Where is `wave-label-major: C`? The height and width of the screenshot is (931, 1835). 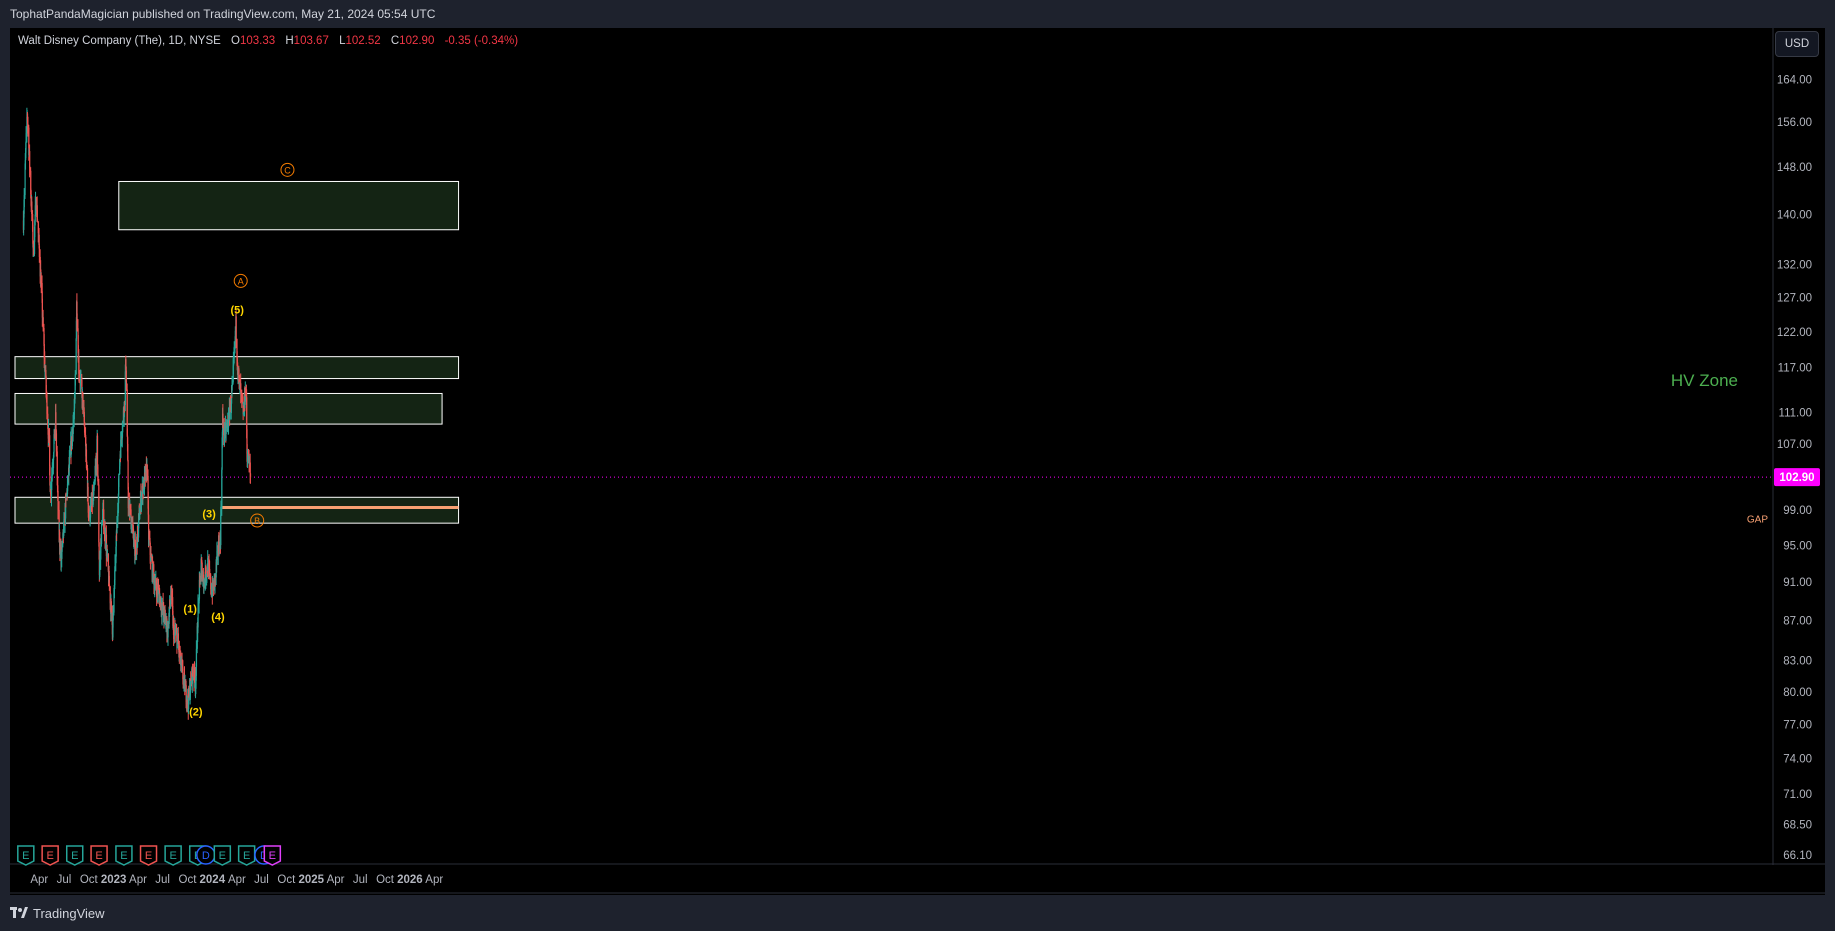
wave-label-major: C is located at coordinates (287, 170).